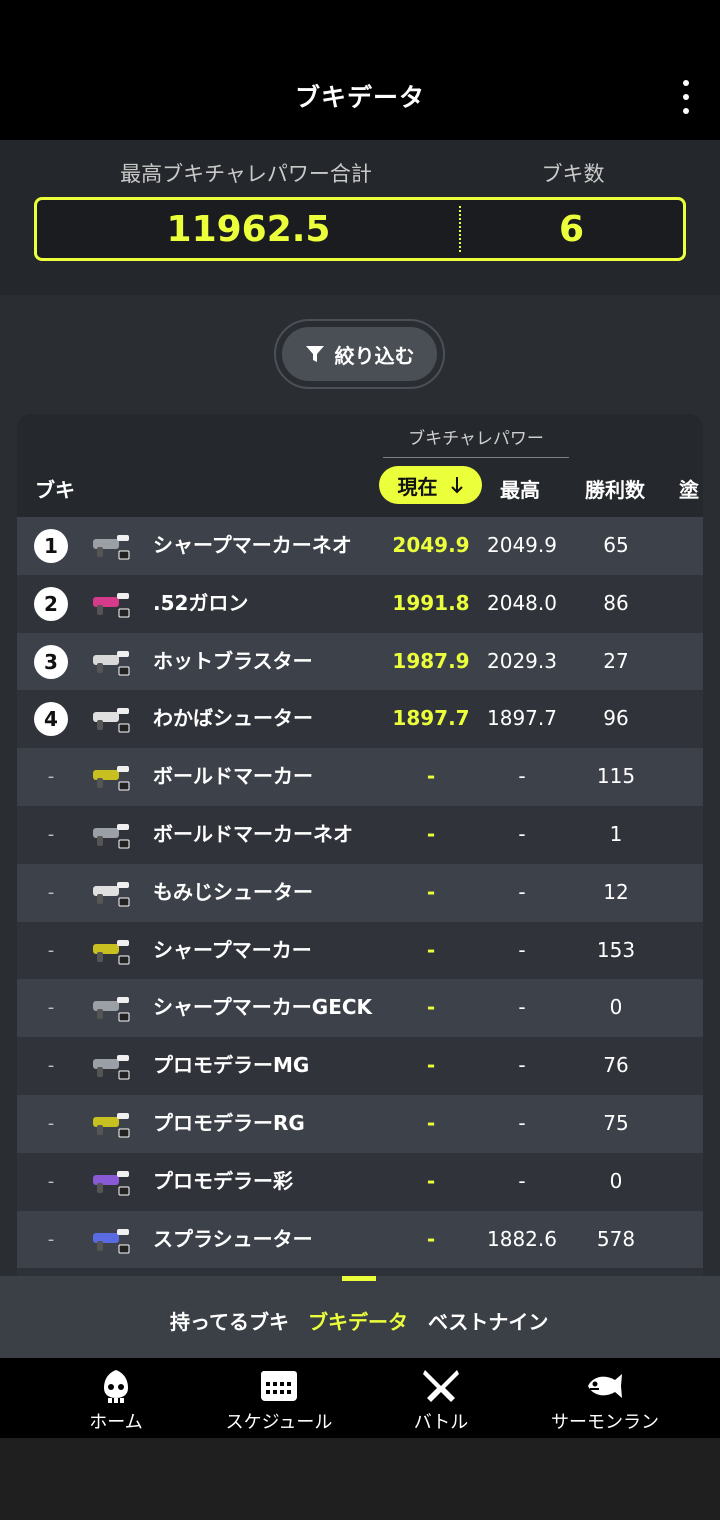 The image size is (720, 1520). What do you see at coordinates (476, 441) in the screenshot?
I see `challenge-power-group-label: ブキチャレパワー` at bounding box center [476, 441].